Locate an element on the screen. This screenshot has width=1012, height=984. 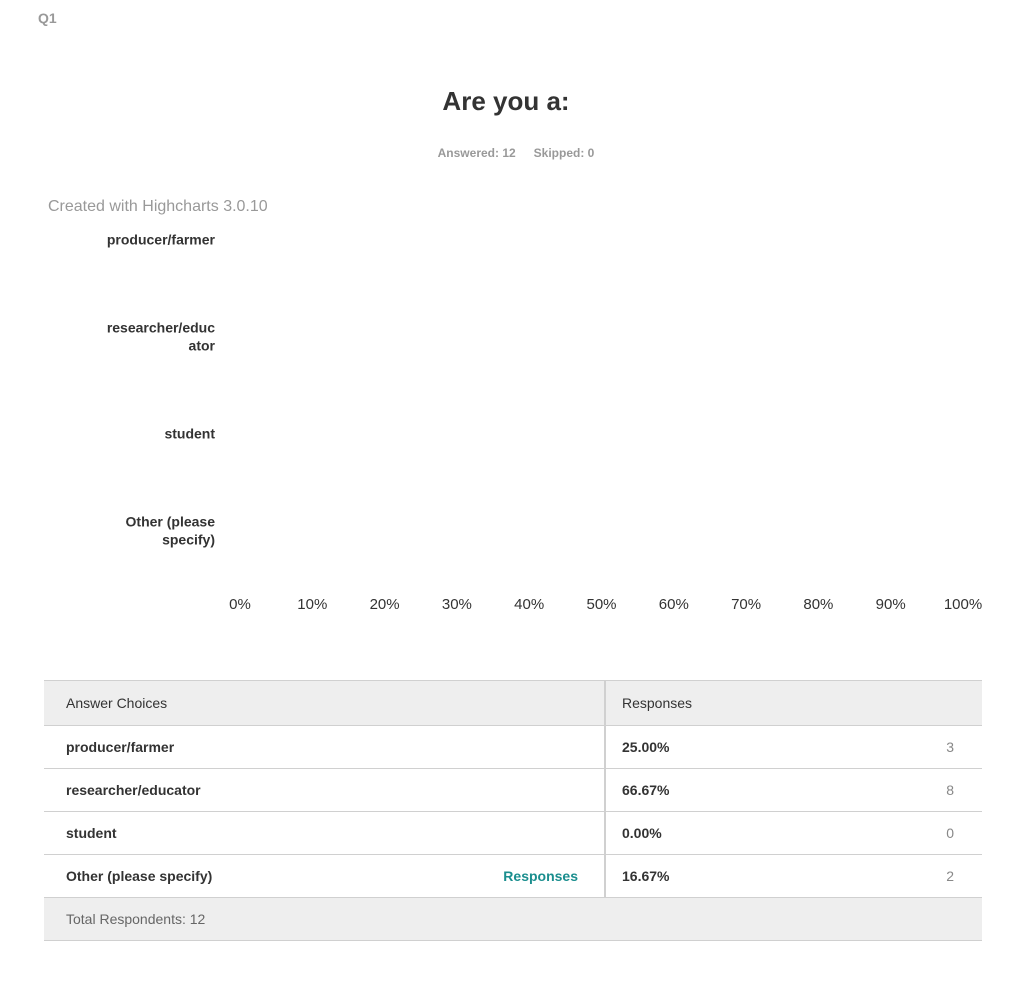
answer-choice-cell: researcher/educator is located at coordinates (324, 790).